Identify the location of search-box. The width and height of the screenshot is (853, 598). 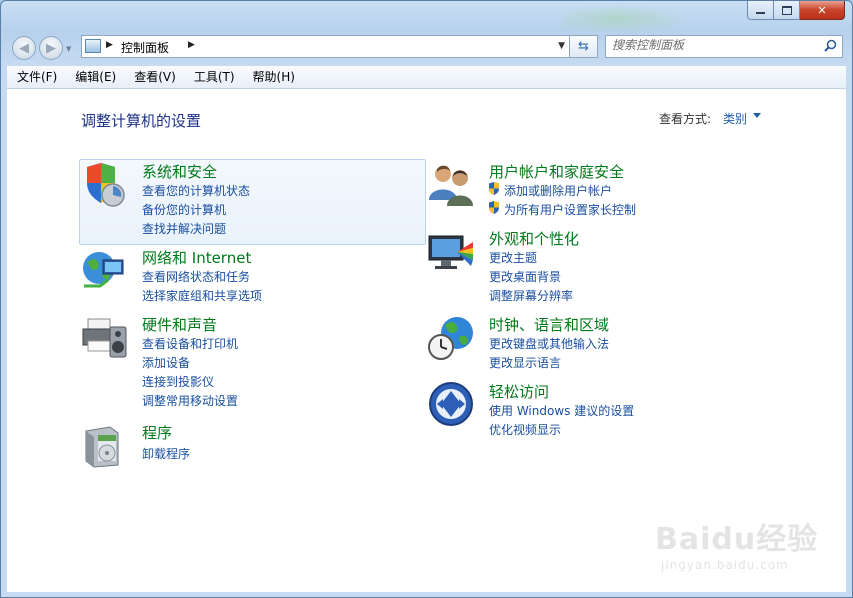
(724, 46).